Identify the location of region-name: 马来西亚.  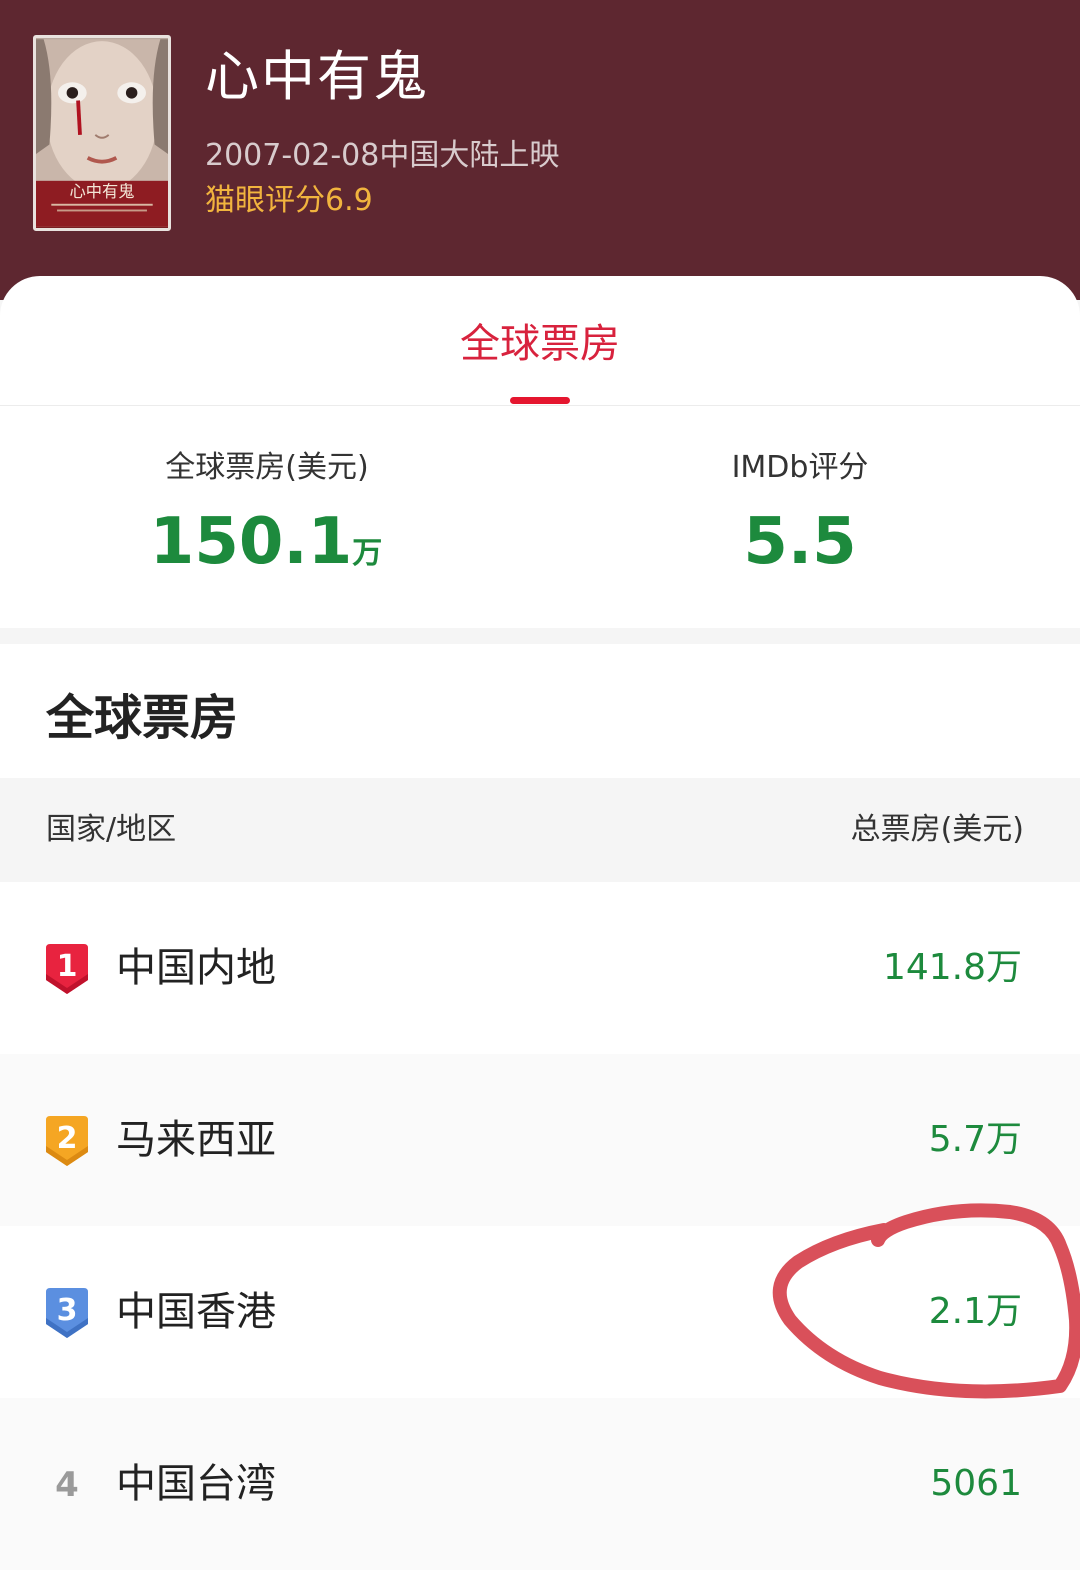
(196, 1140).